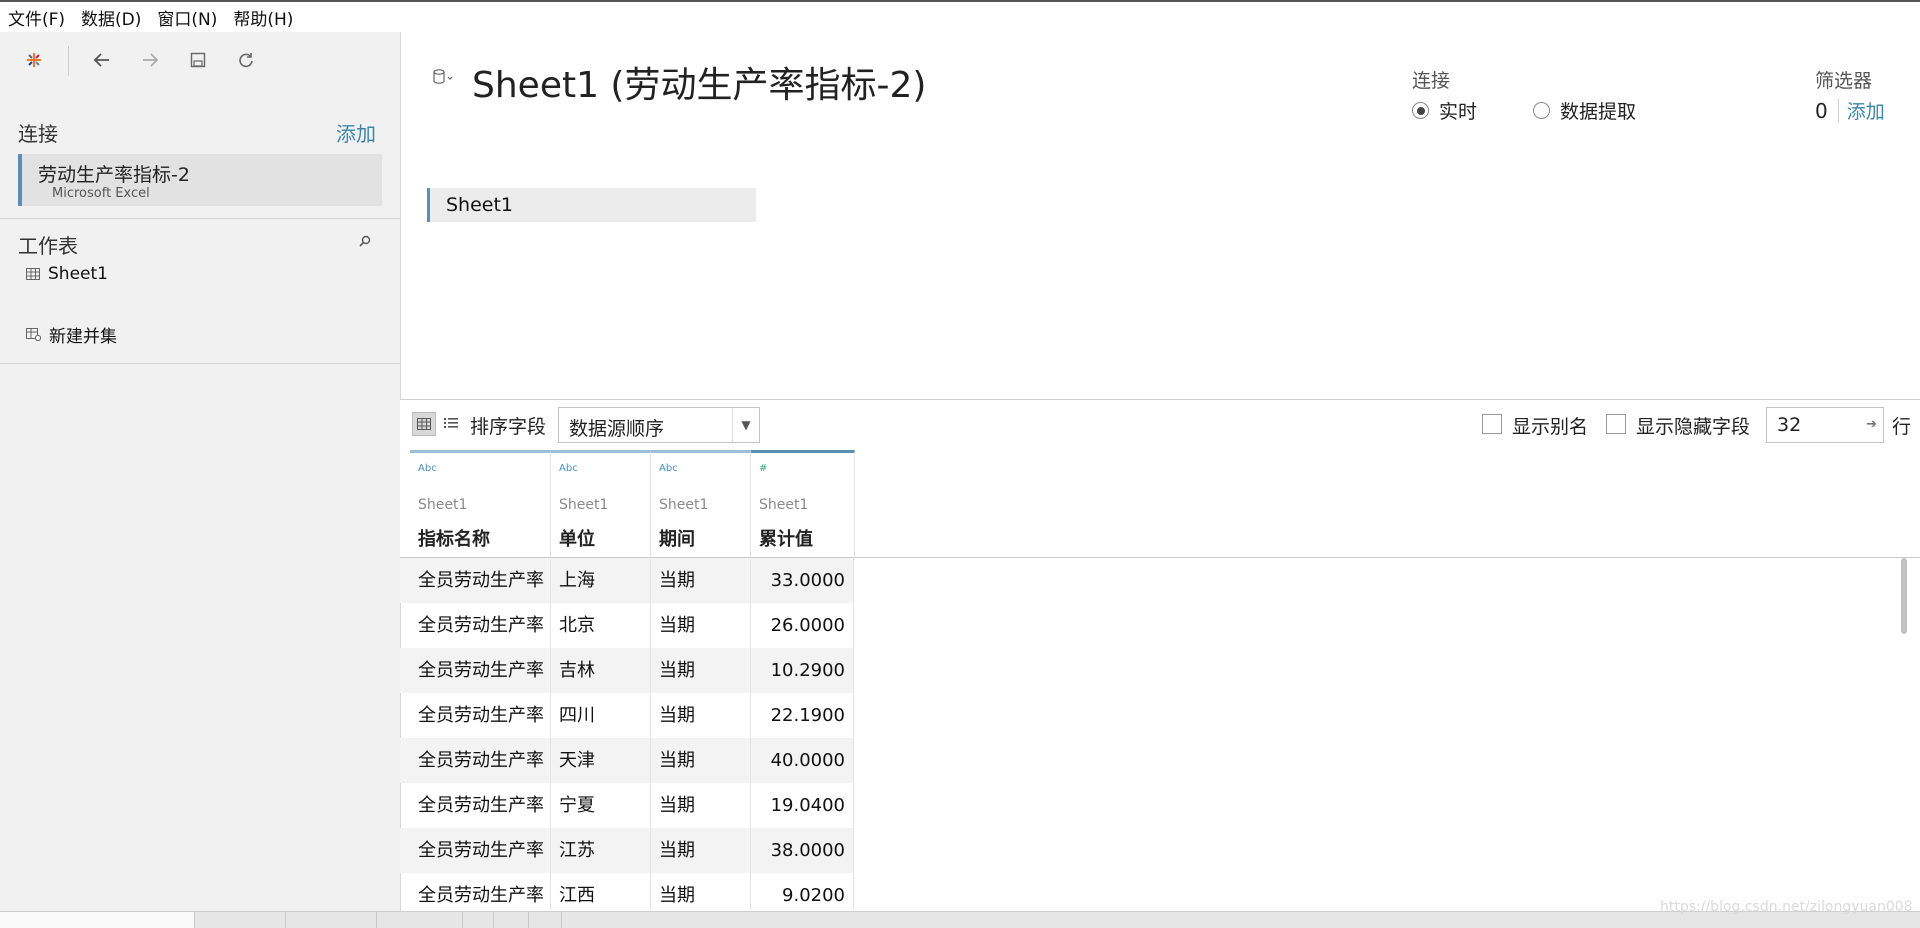 The width and height of the screenshot is (1920, 928). Describe the element at coordinates (111, 17) in the screenshot. I see `menu-data: 数据(D)` at that location.